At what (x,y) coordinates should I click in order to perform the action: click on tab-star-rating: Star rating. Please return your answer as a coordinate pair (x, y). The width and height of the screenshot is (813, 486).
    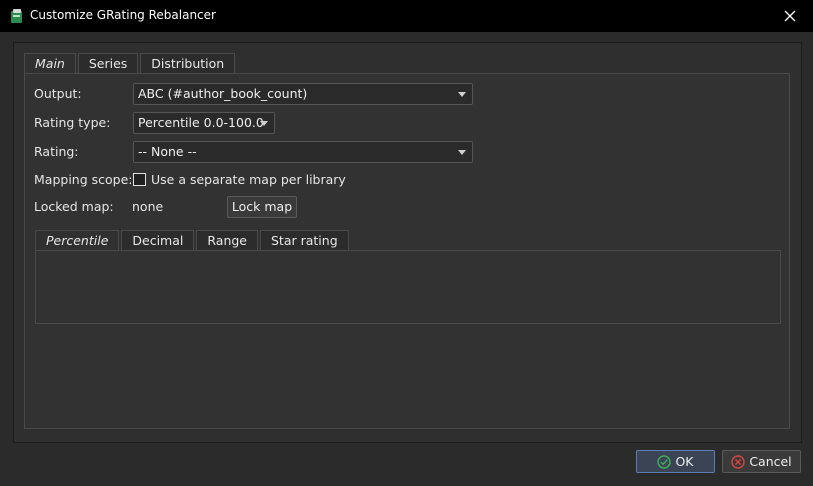
    Looking at the image, I should click on (304, 240).